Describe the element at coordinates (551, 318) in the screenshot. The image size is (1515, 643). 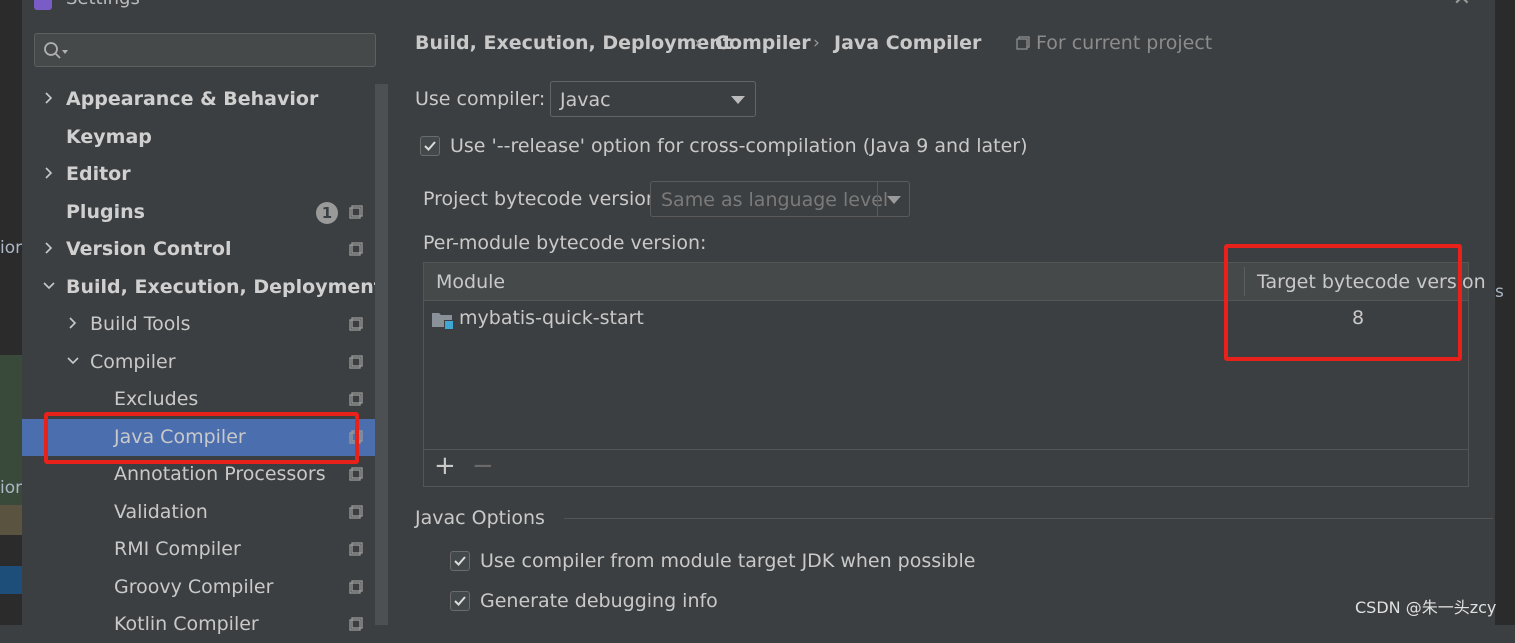
I see `module-name-cell: mybatis-quick-start` at that location.